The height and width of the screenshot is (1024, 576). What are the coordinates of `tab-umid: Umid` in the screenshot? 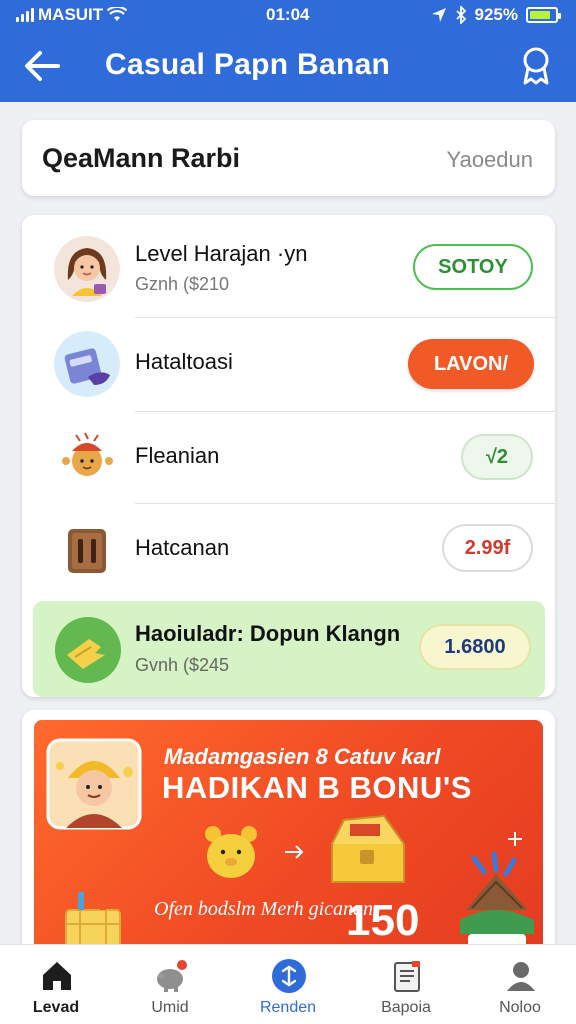 It's located at (170, 984).